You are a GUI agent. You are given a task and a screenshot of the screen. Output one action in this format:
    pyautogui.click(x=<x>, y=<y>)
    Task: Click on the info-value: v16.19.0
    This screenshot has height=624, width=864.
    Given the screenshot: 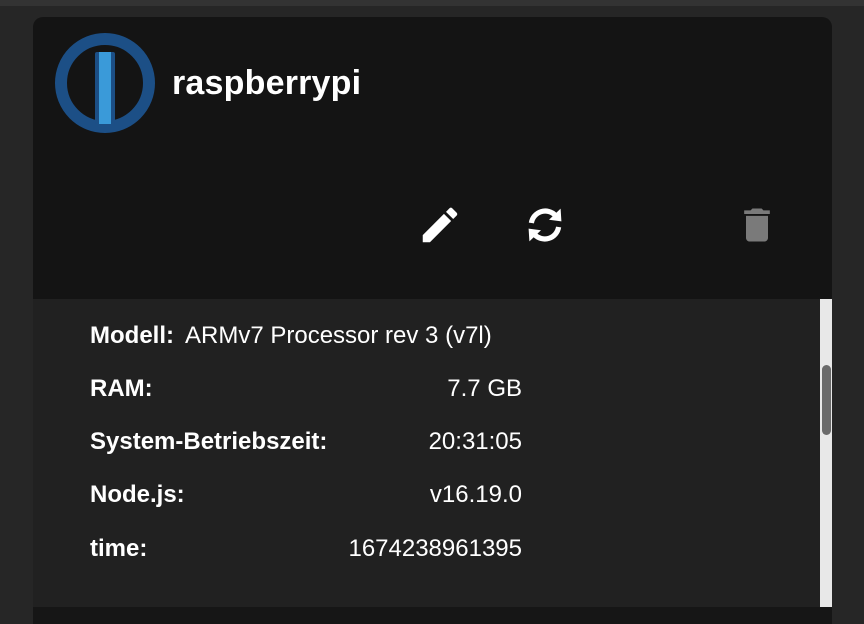 What is the action you would take?
    pyautogui.click(x=475, y=494)
    